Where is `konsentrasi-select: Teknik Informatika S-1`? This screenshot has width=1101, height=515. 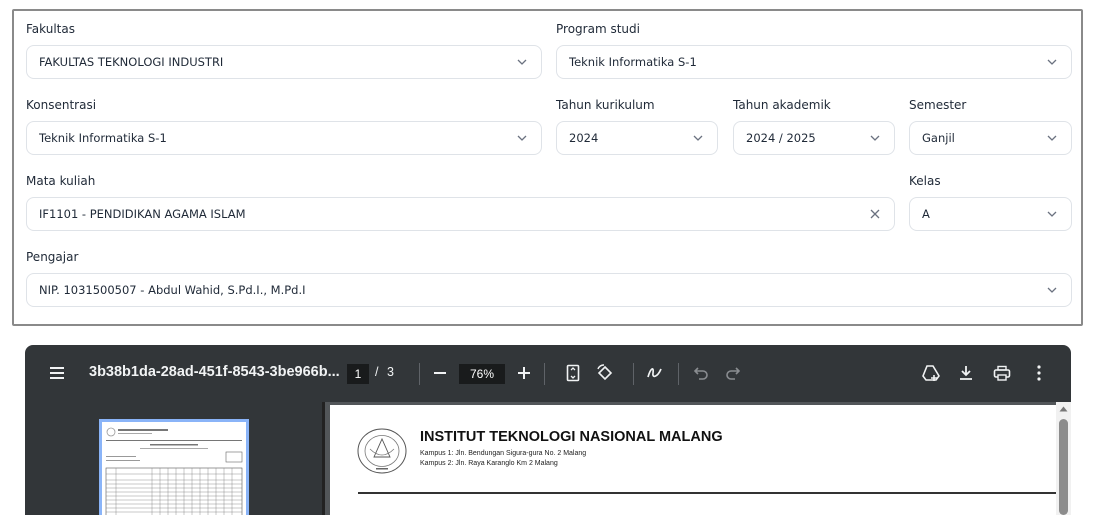 konsentrasi-select: Teknik Informatika S-1 is located at coordinates (284, 138).